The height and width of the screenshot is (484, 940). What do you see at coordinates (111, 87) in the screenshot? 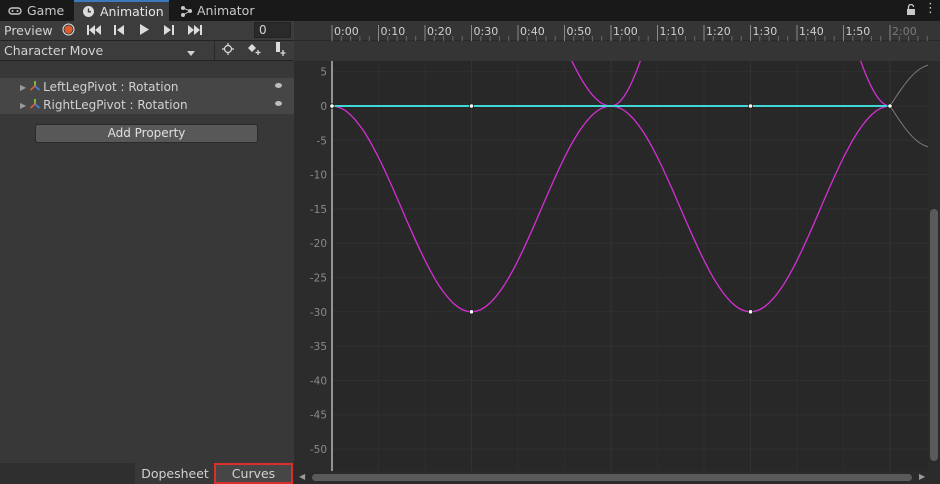
I see `property-label: LeftLegPivot : Rotation` at bounding box center [111, 87].